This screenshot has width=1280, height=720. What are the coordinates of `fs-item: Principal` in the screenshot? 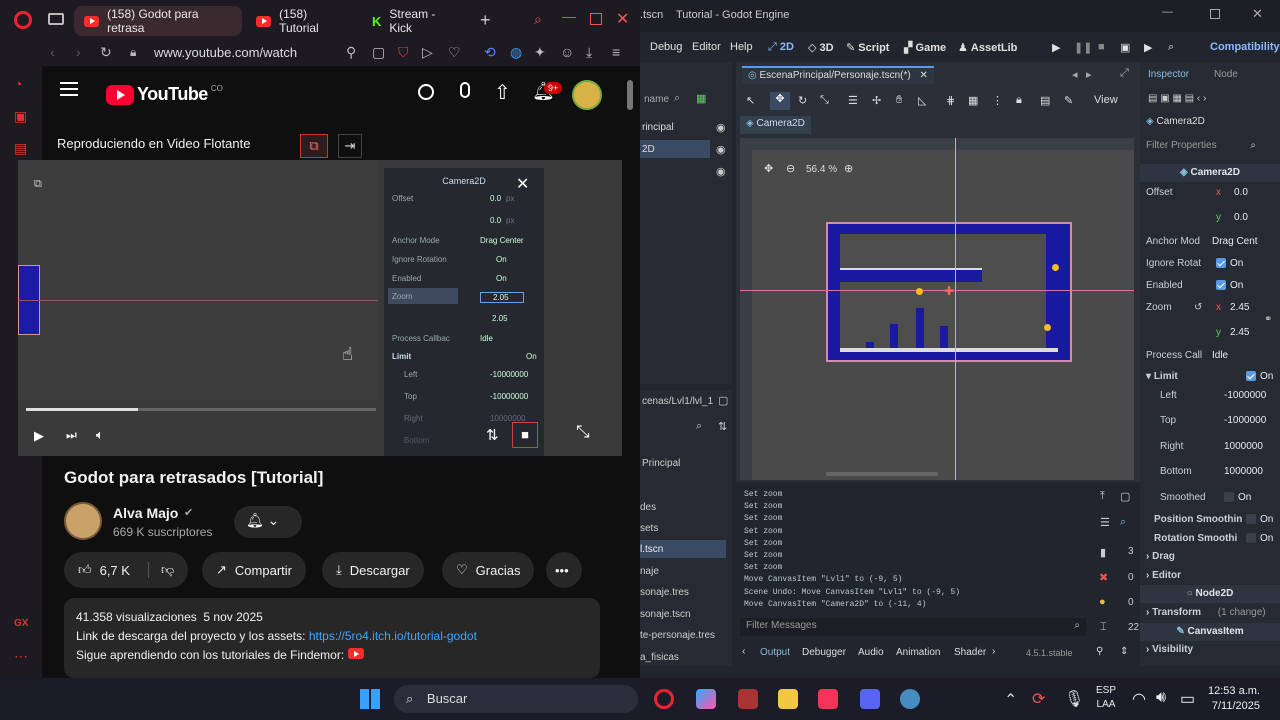 It's located at (661, 463).